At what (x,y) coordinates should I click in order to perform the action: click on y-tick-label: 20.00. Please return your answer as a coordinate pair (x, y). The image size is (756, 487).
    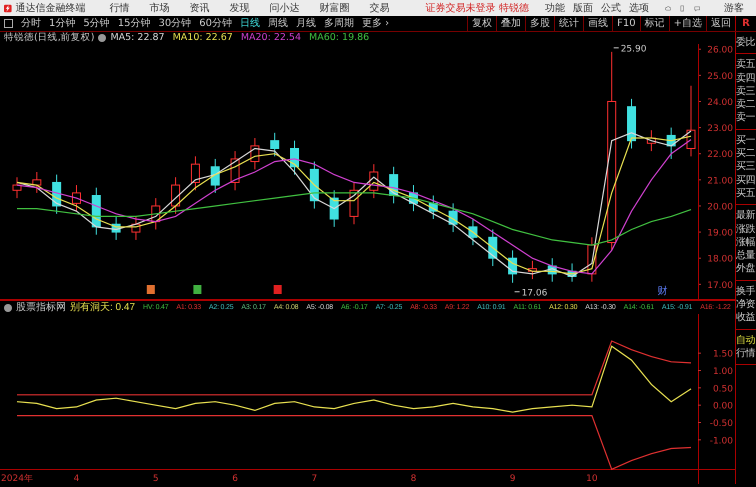
    Looking at the image, I should click on (720, 207).